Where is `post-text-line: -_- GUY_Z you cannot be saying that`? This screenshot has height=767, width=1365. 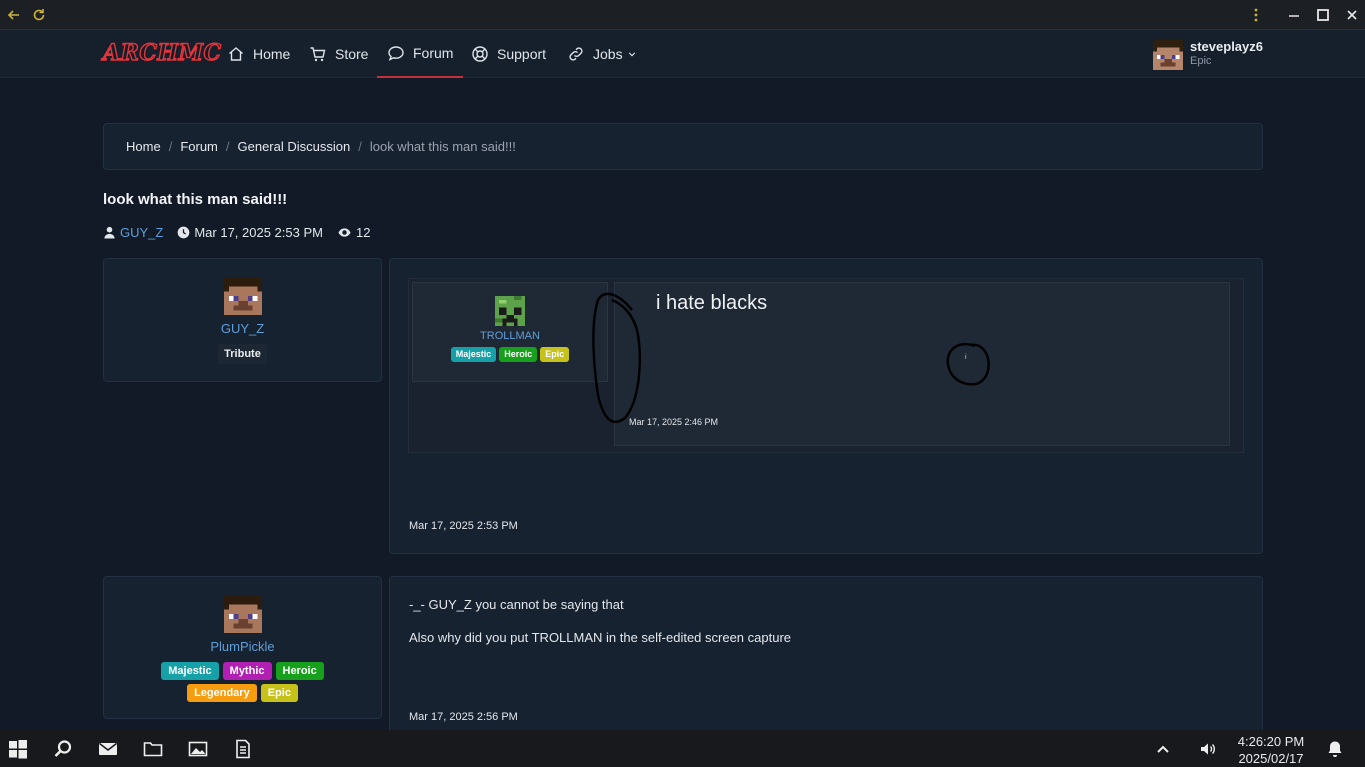
post-text-line: -_- GUY_Z you cannot be saying that is located at coordinates (516, 604).